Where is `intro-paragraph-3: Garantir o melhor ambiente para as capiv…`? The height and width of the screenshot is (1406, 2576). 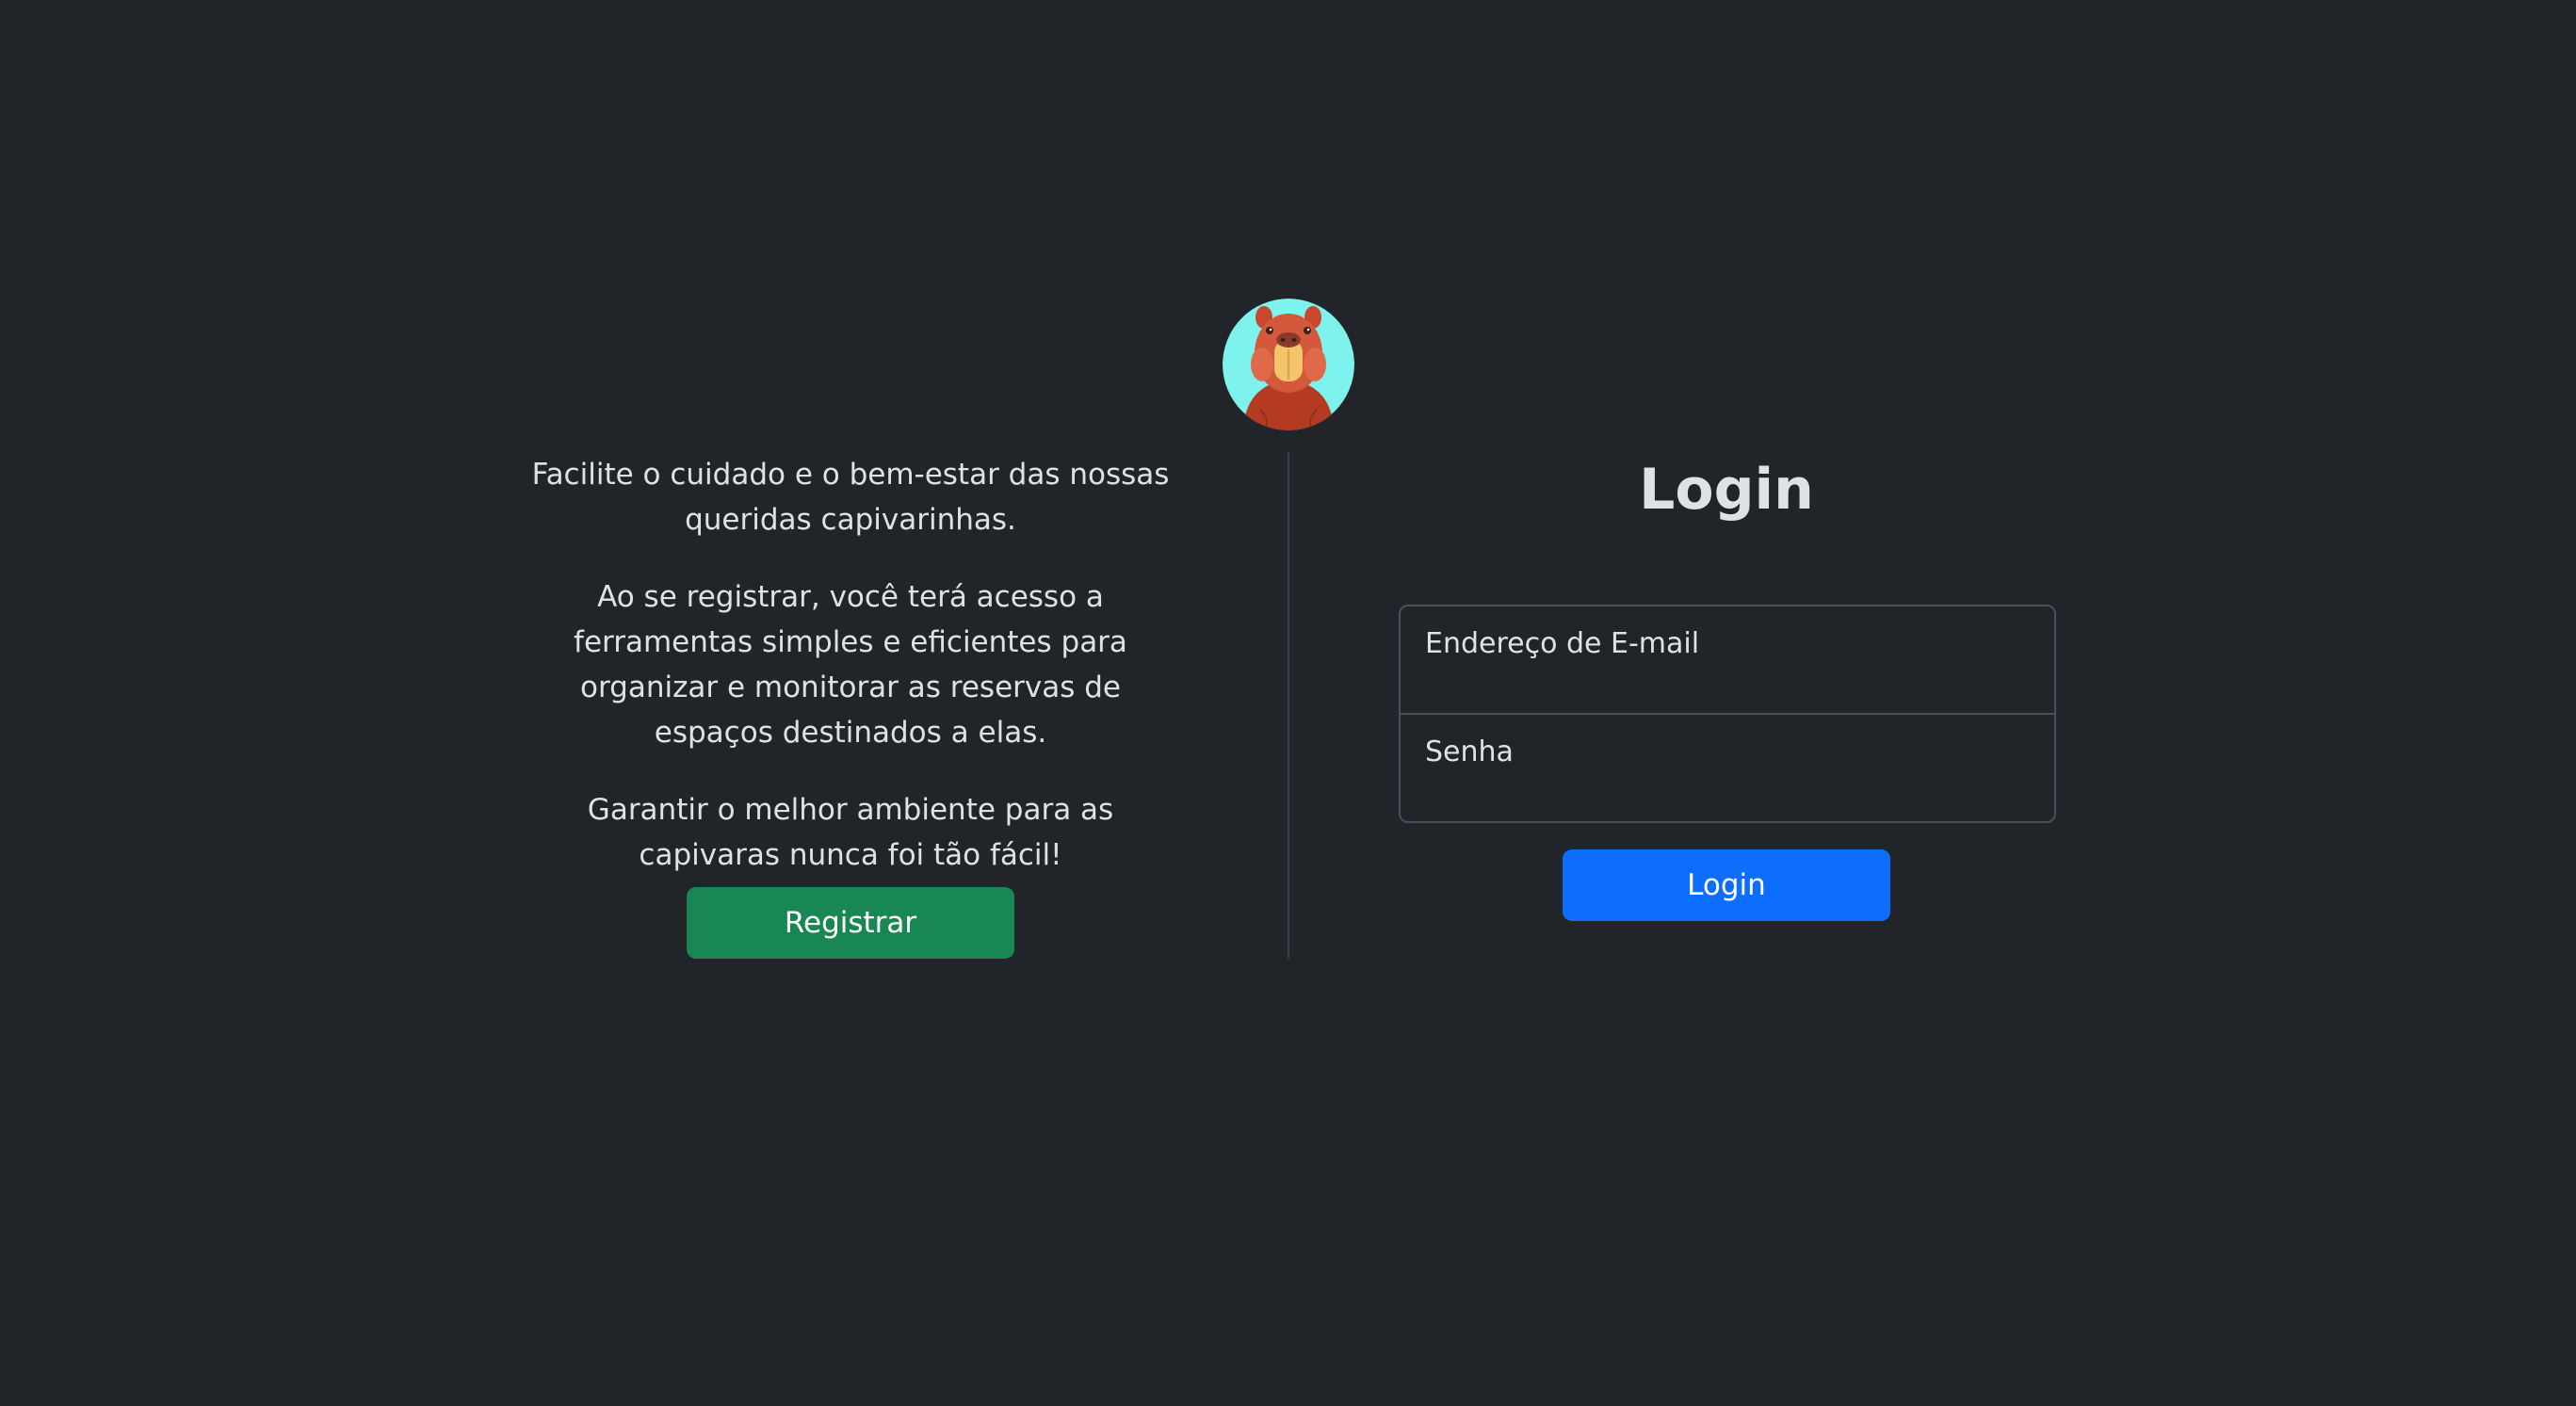 intro-paragraph-3: Garantir o melhor ambiente para as capiv… is located at coordinates (850, 832).